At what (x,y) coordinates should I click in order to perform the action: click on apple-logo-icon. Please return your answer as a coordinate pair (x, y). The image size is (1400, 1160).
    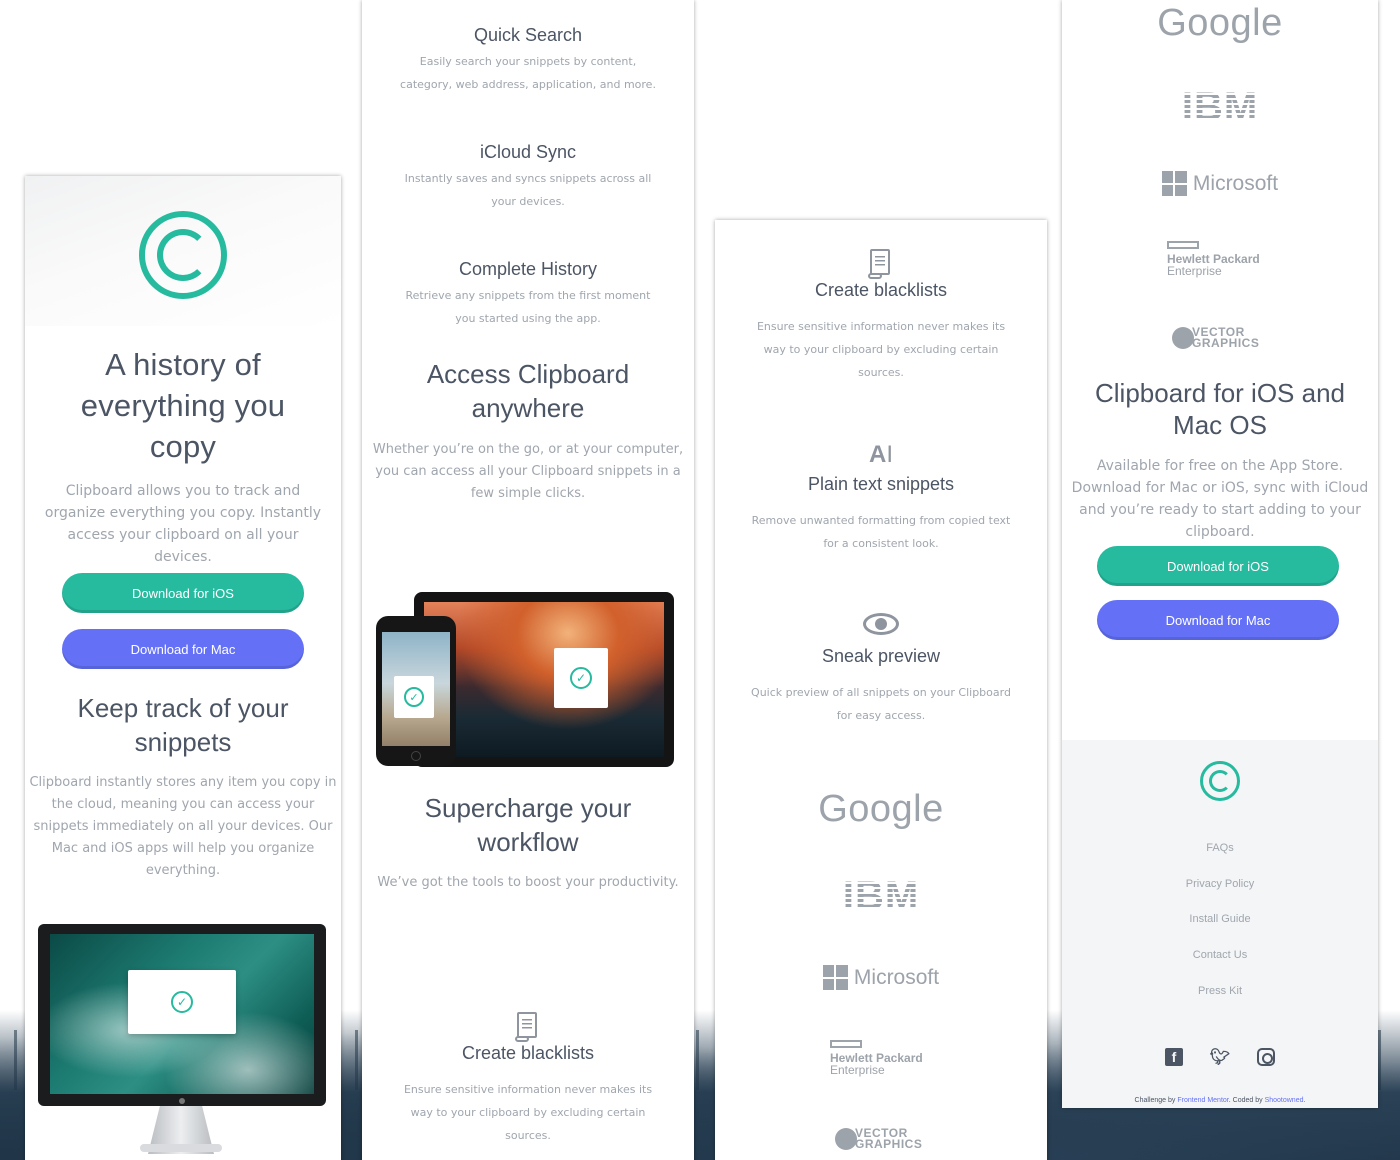
    Looking at the image, I should click on (182, 1101).